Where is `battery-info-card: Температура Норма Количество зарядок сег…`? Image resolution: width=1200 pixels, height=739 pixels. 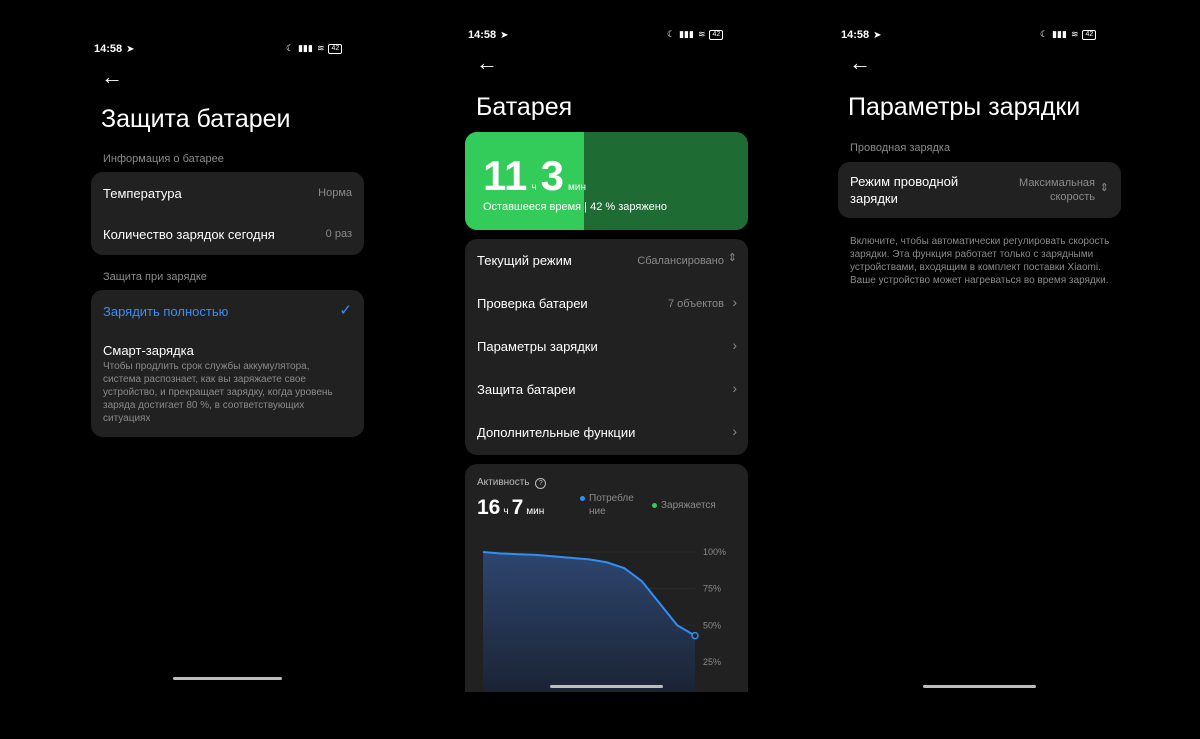
battery-info-card: Температура Норма Количество зарядок сег… is located at coordinates (227, 213).